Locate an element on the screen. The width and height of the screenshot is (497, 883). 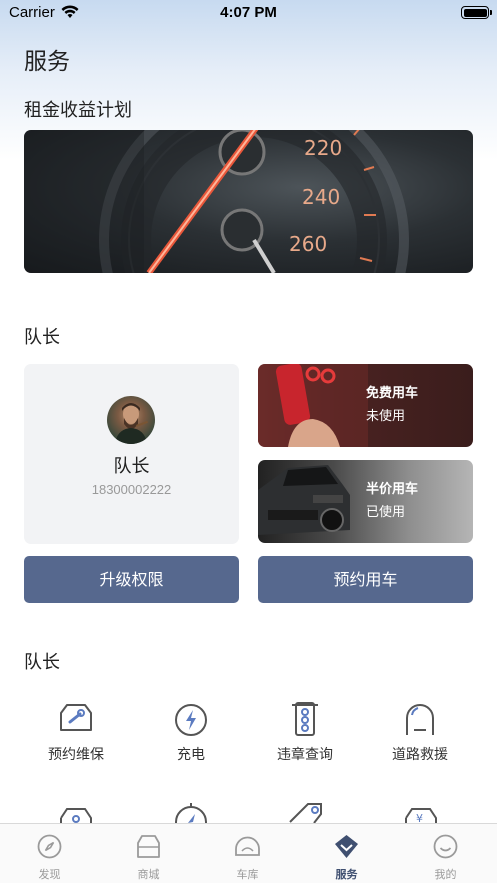
tab-label: 我的 is located at coordinates (445, 874).